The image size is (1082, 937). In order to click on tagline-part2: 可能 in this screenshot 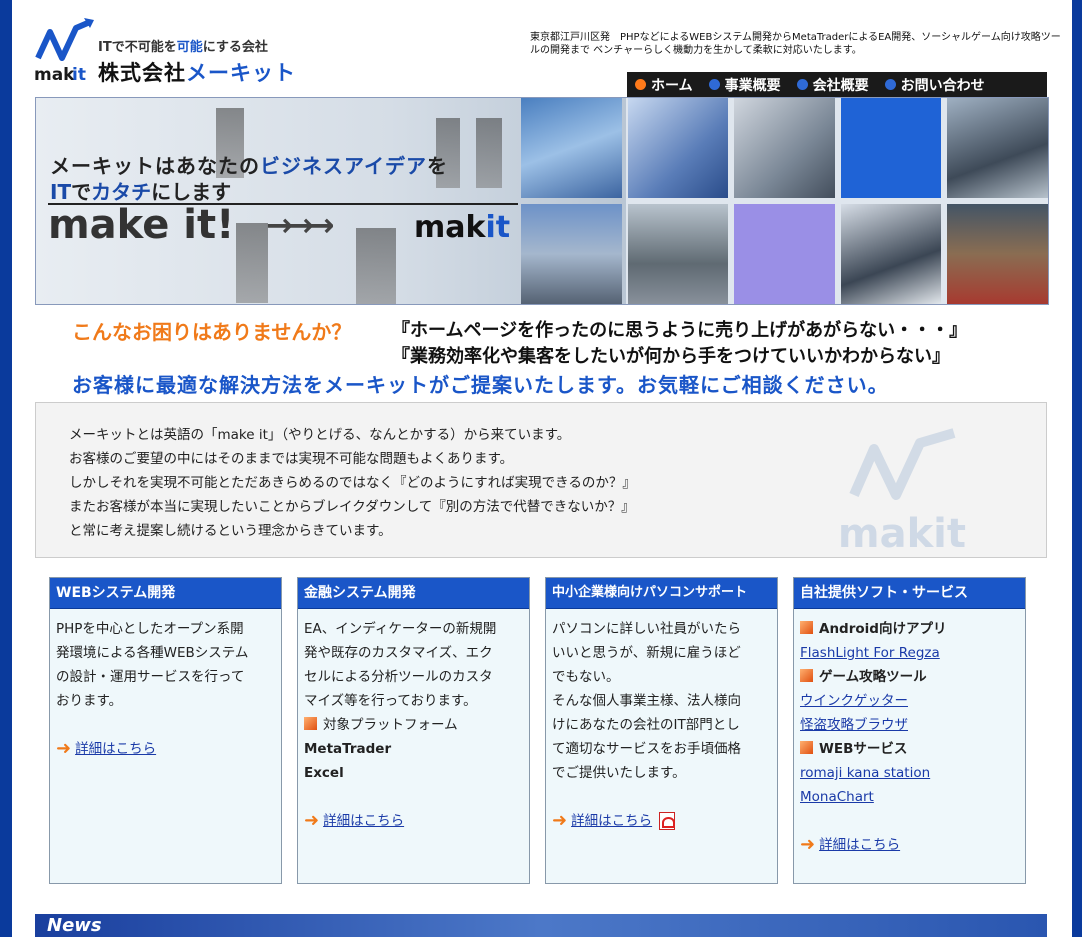, I will do `click(189, 47)`.